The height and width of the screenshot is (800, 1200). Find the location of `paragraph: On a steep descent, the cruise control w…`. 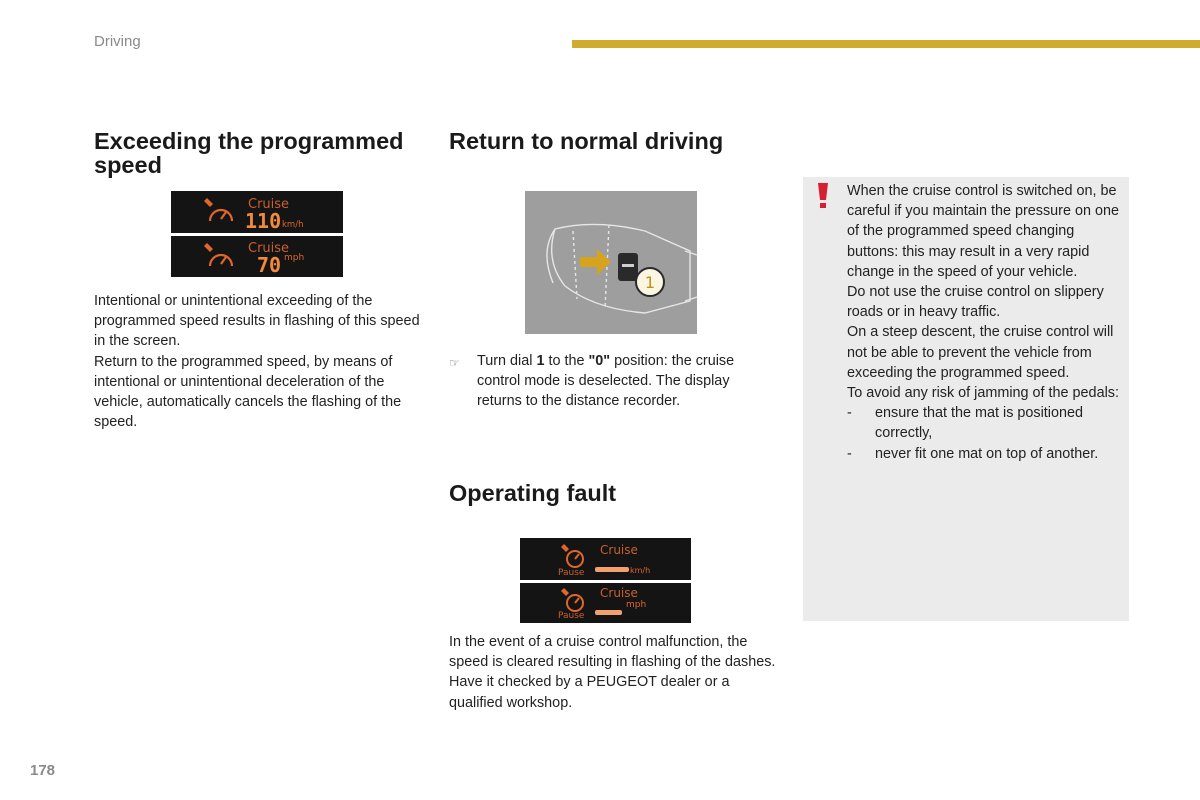

paragraph: On a steep descent, the cruise control w… is located at coordinates (980, 352).